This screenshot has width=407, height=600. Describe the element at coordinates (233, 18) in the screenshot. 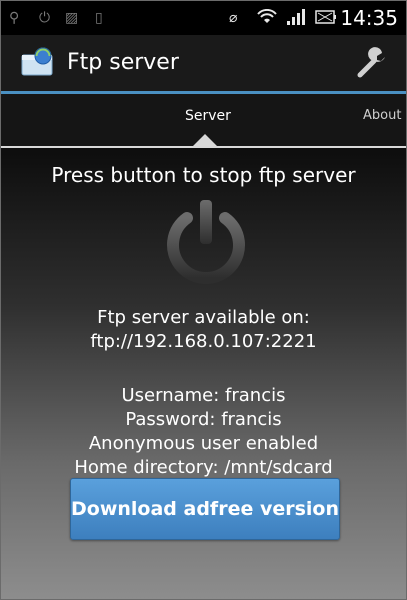

I see `vibrate-icon: ⌀` at that location.